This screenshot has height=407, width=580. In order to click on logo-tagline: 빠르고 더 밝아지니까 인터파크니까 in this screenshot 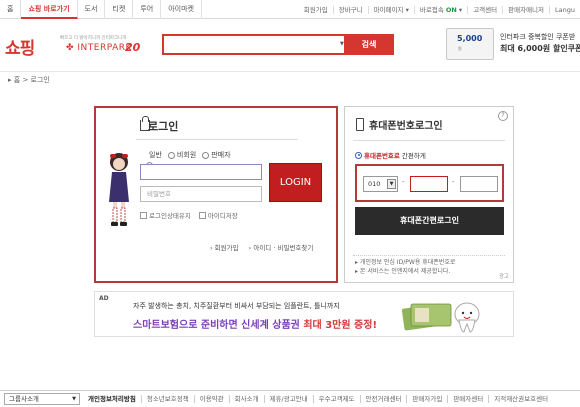, I will do `click(93, 38)`.